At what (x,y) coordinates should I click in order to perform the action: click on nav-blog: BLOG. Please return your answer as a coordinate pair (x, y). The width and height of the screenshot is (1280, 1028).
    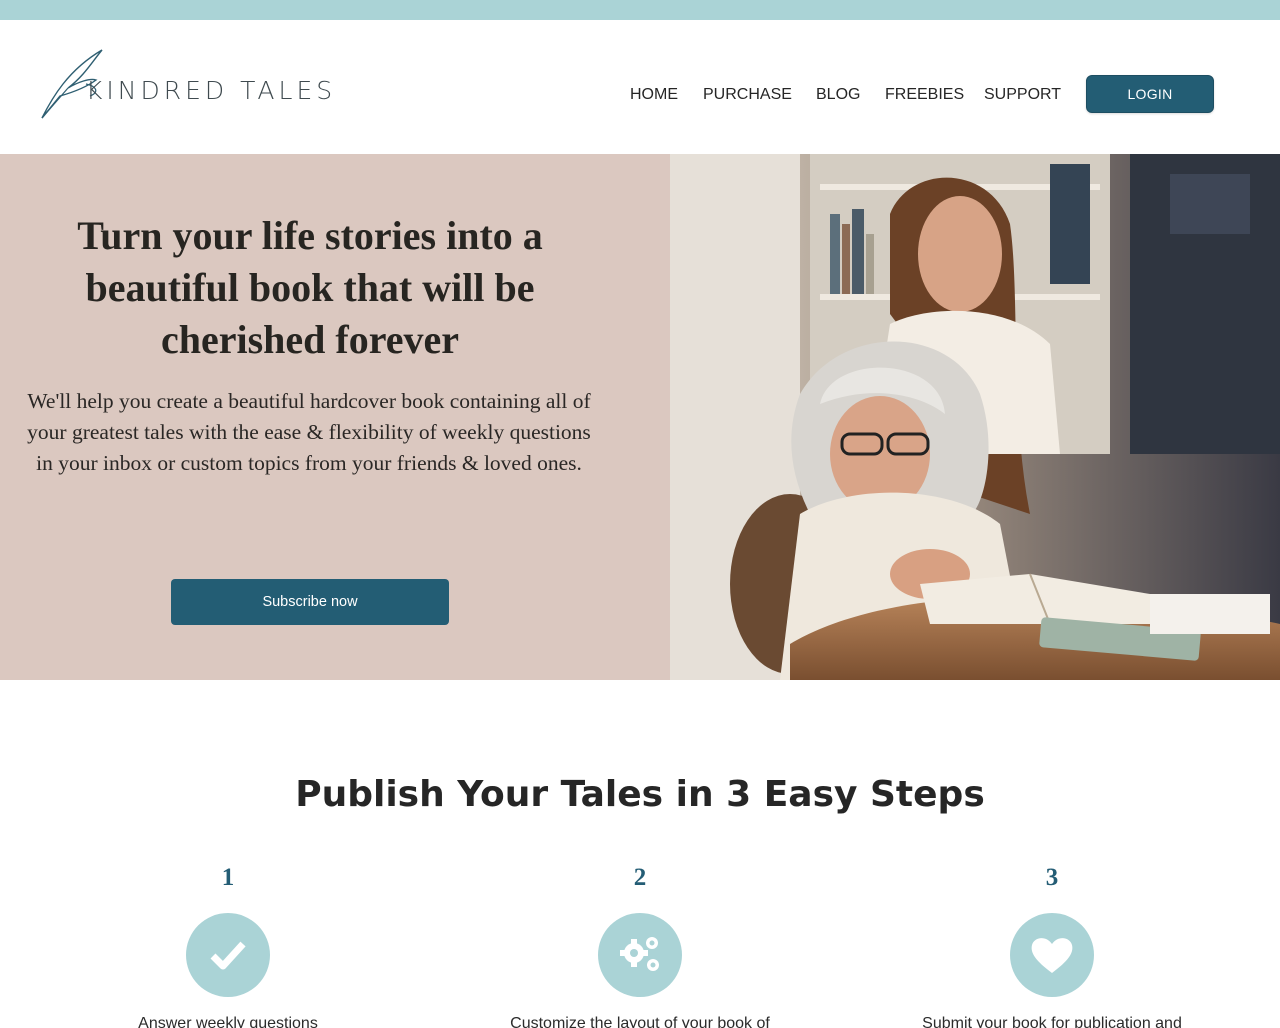
    Looking at the image, I should click on (838, 95).